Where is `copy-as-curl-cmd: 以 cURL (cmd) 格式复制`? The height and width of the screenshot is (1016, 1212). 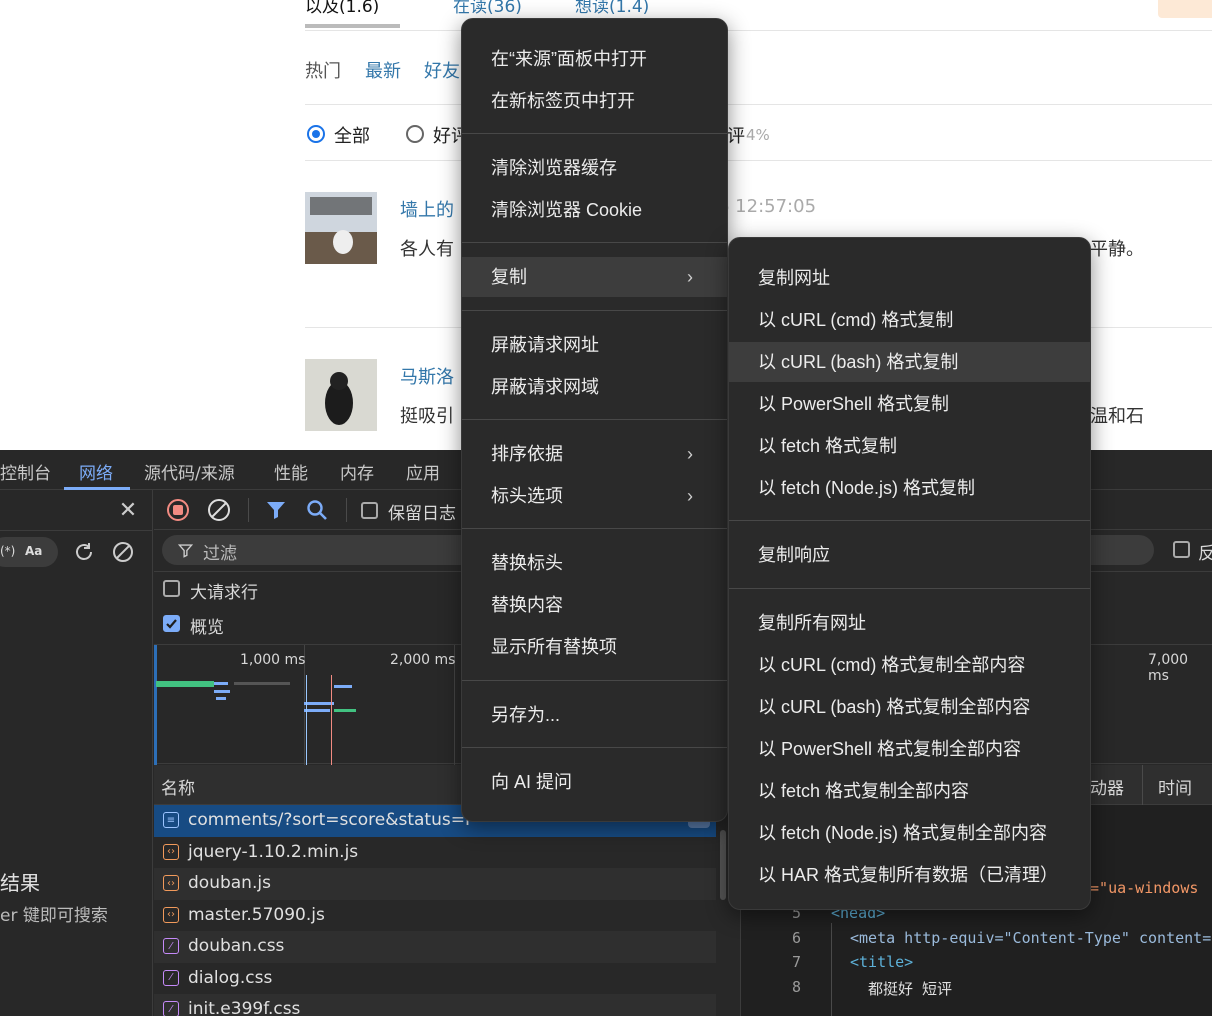
copy-as-curl-cmd: 以 cURL (cmd) 格式复制 is located at coordinates (909, 320).